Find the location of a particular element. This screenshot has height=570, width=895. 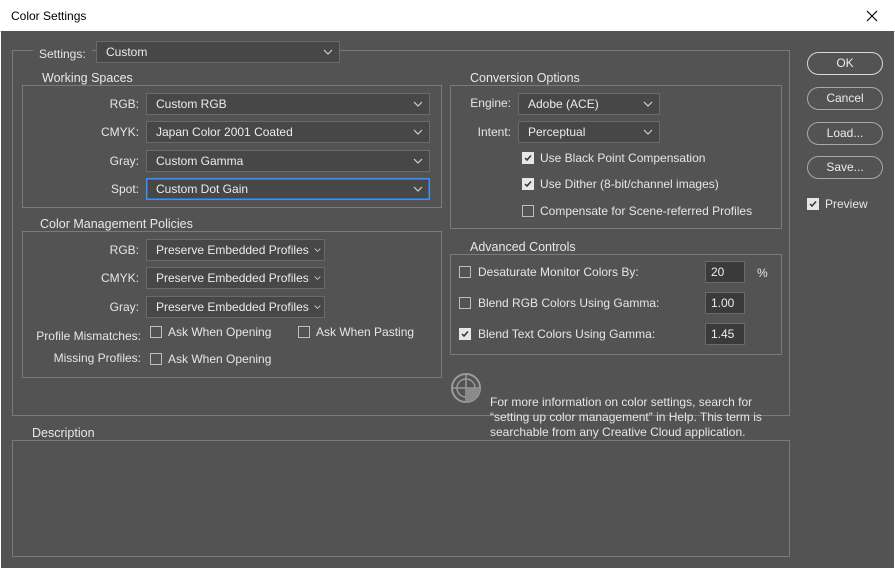

ws-rgb-dropdown: Custom RGB is located at coordinates (288, 104).